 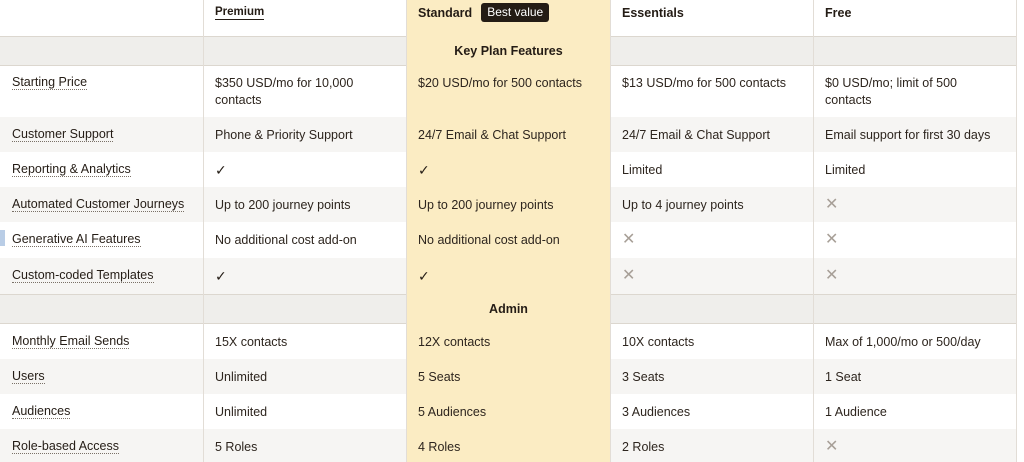 I want to click on essentials-value: 3 Audiences, so click(x=656, y=412).